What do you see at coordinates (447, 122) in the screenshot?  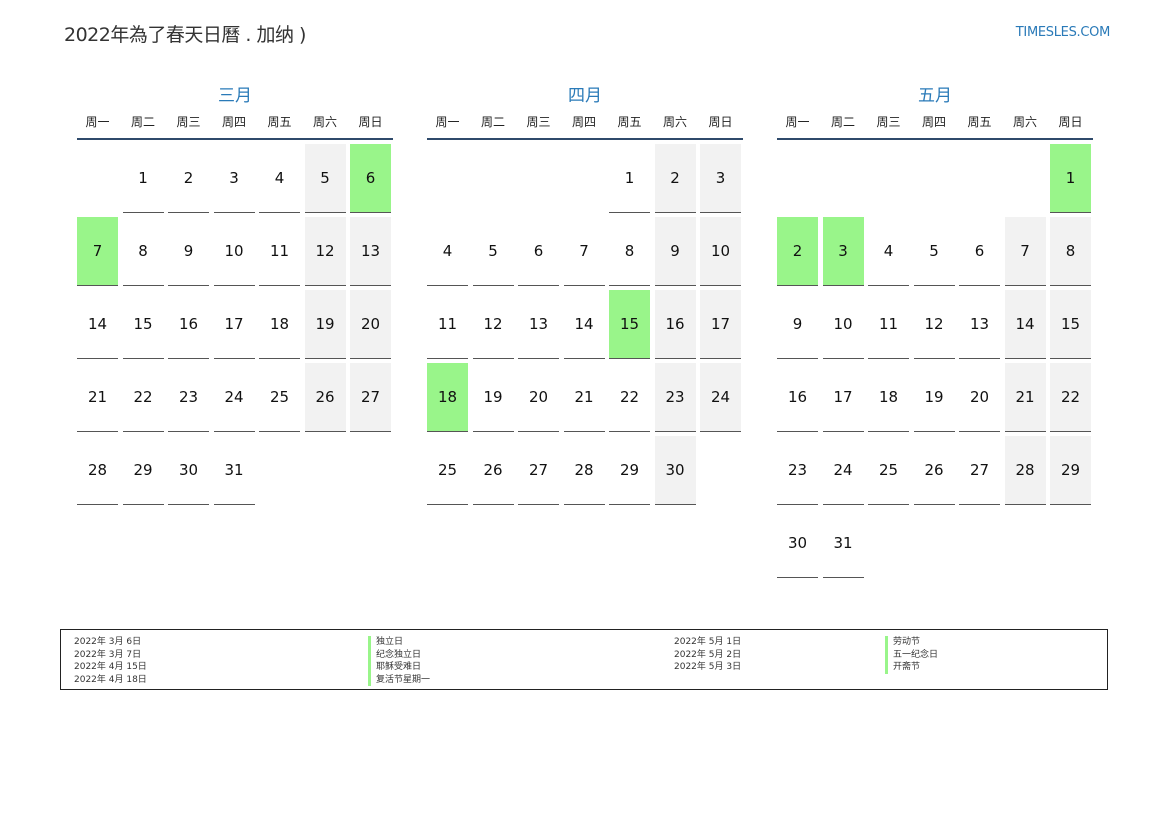 I see `weekday-label: 周一` at bounding box center [447, 122].